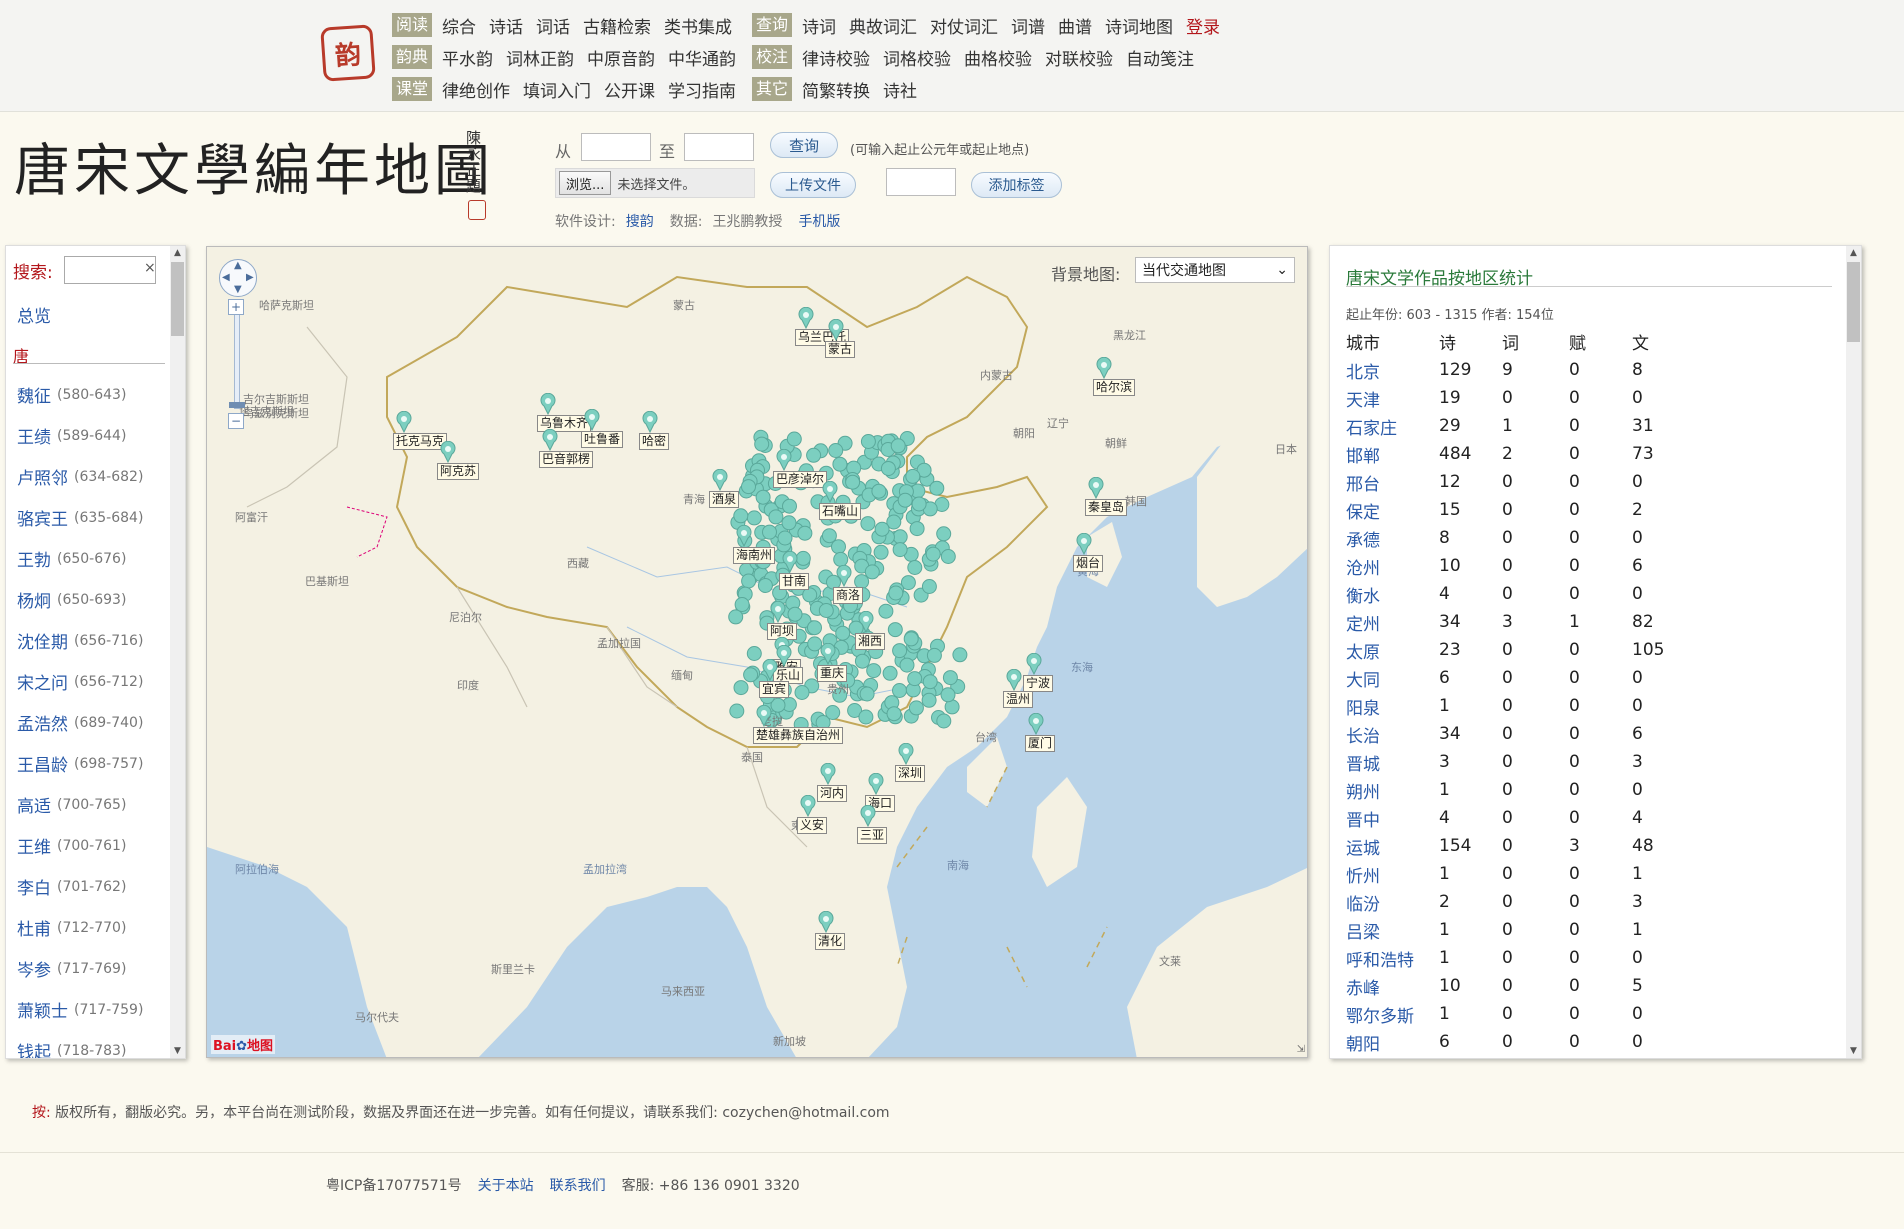 The image size is (1904, 1229). I want to click on place-label: 商洛, so click(848, 595).